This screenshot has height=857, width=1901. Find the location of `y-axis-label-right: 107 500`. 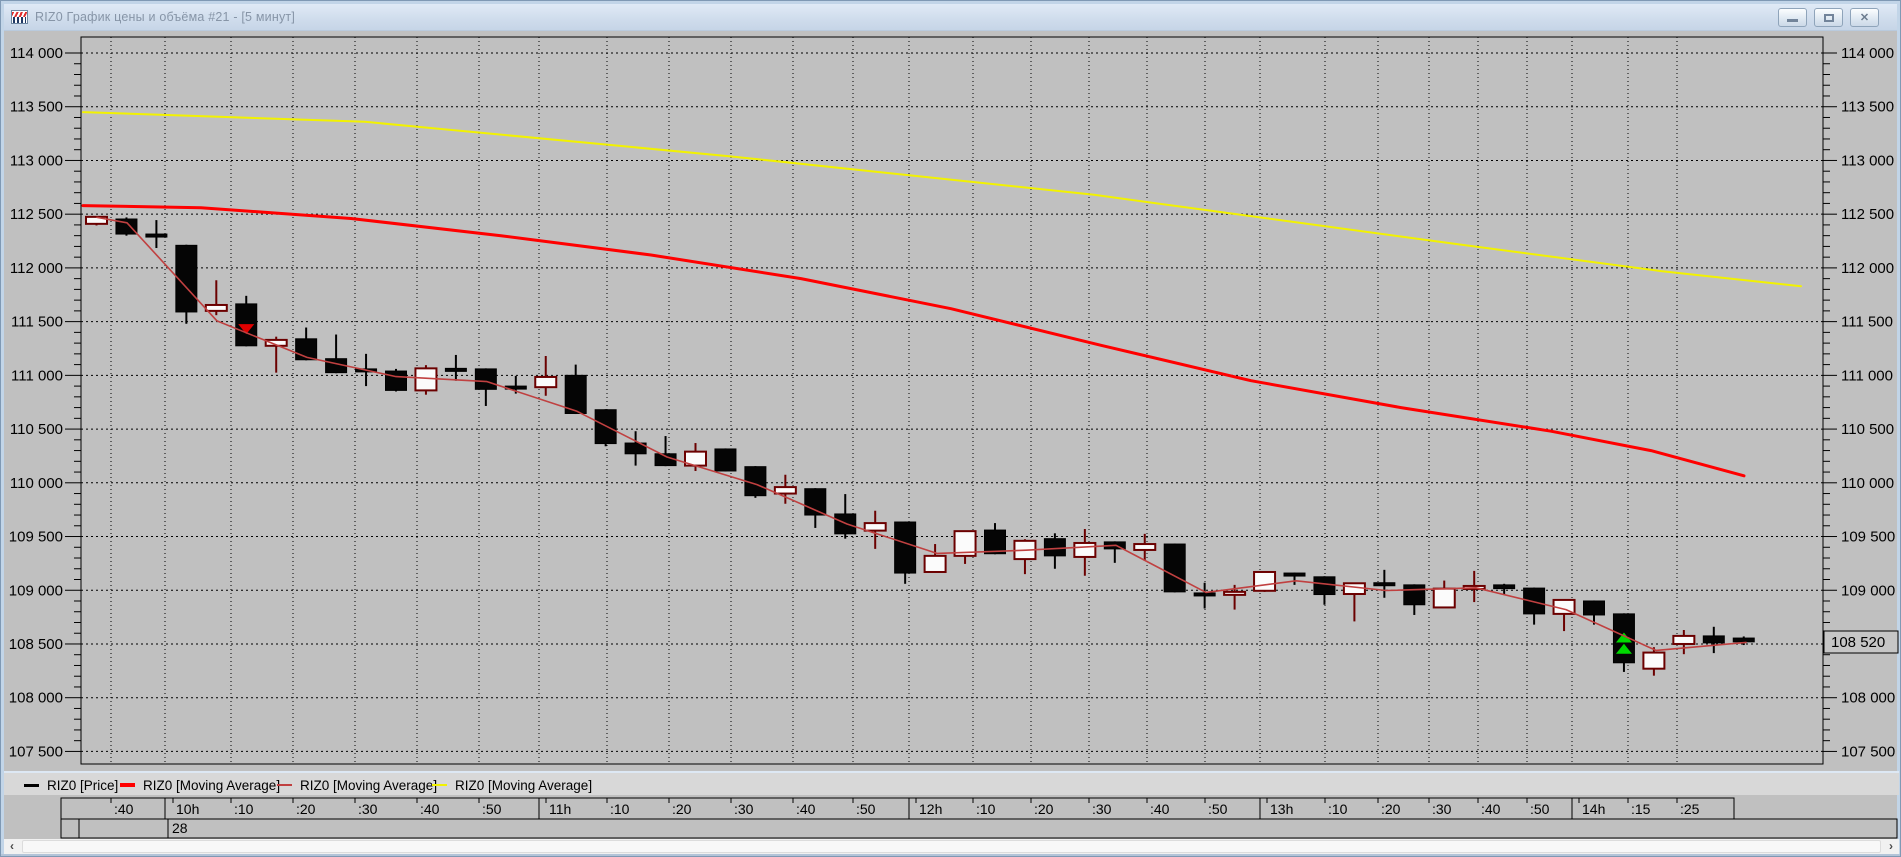

y-axis-label-right: 107 500 is located at coordinates (1868, 751).